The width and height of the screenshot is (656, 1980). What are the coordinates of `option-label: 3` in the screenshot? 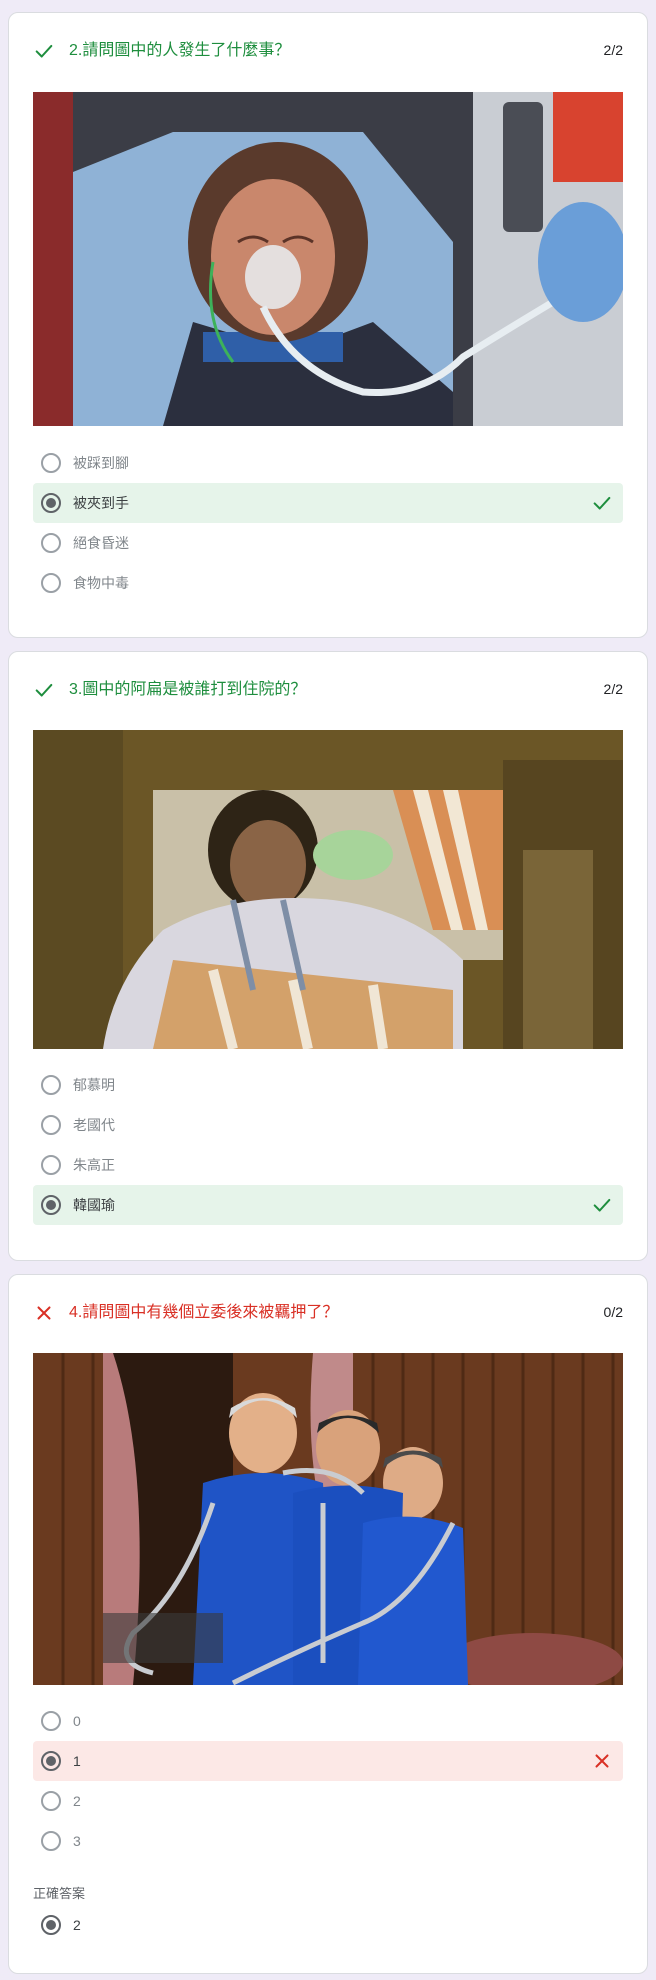 It's located at (77, 1841).